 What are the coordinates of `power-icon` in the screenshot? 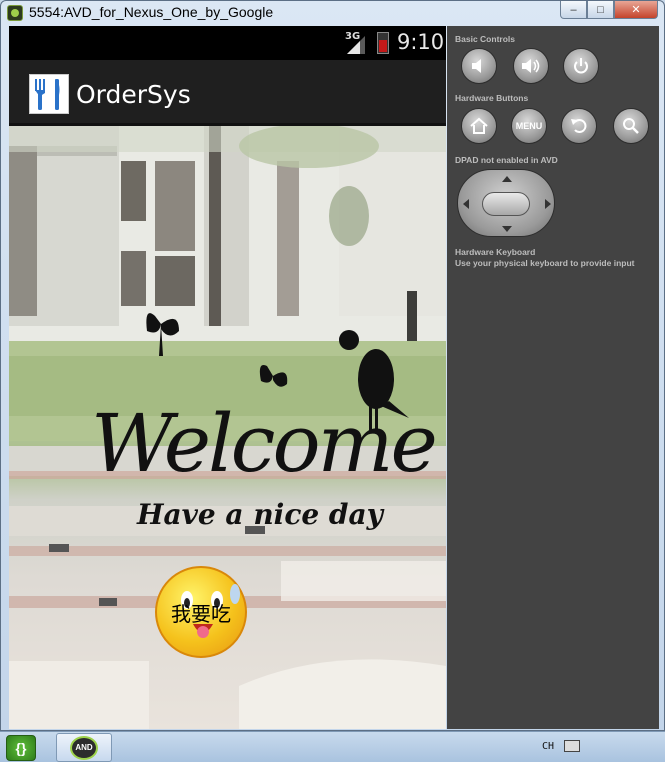 It's located at (581, 66).